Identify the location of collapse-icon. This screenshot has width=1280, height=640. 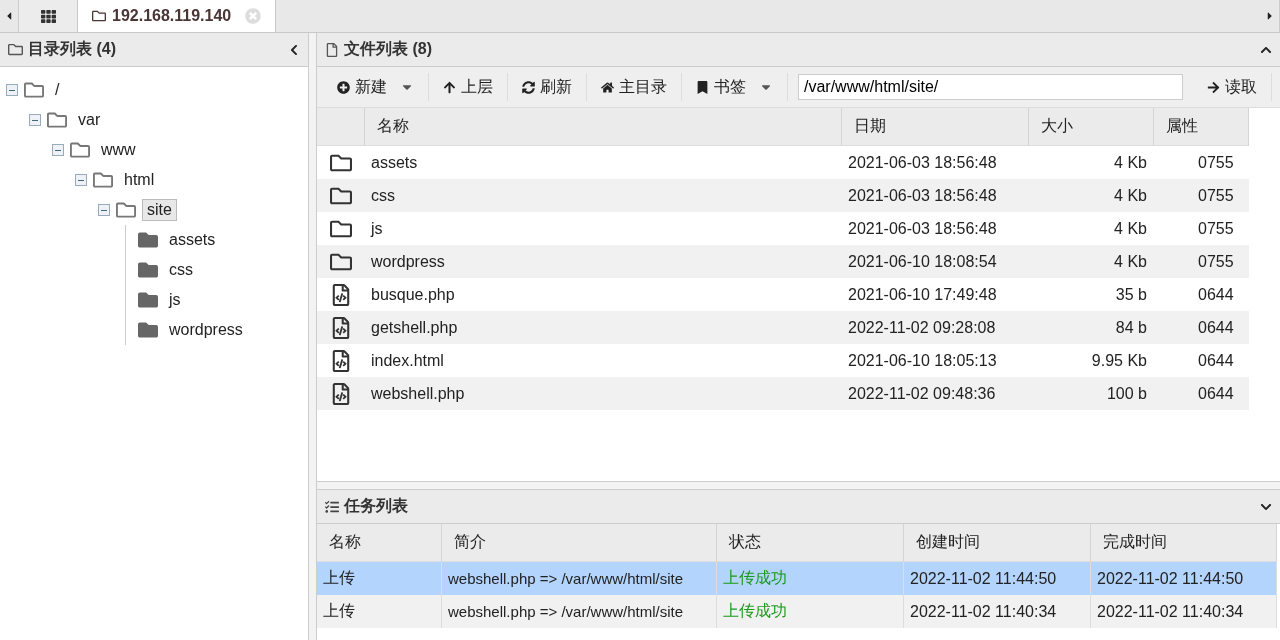
(294, 49).